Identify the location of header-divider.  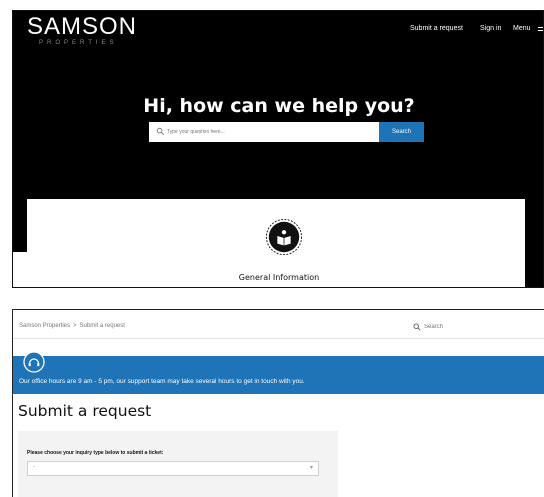
(278, 338).